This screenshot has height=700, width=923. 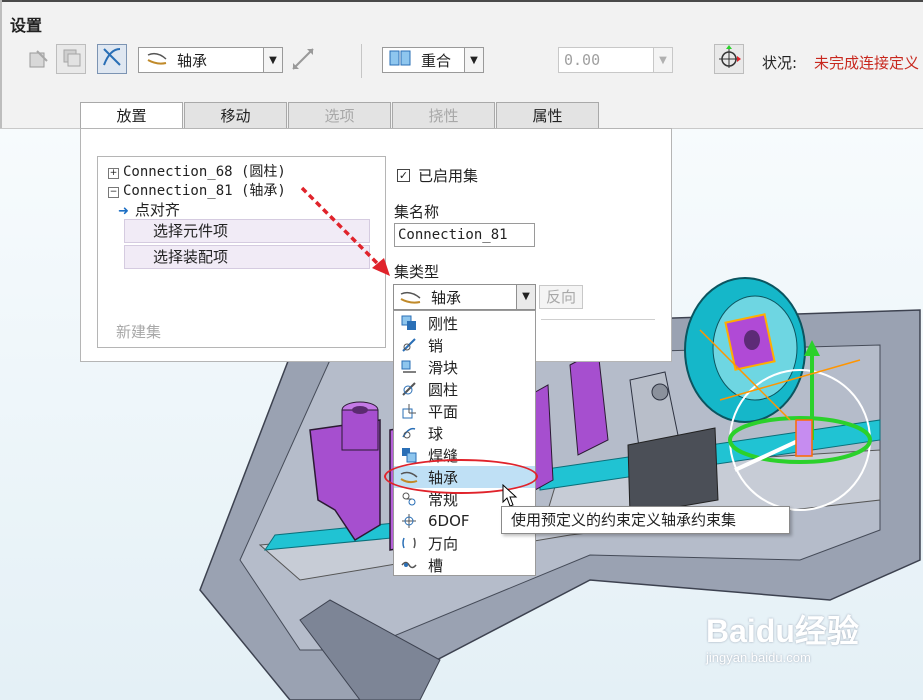 What do you see at coordinates (409, 521) in the screenshot?
I see `6dof-icon` at bounding box center [409, 521].